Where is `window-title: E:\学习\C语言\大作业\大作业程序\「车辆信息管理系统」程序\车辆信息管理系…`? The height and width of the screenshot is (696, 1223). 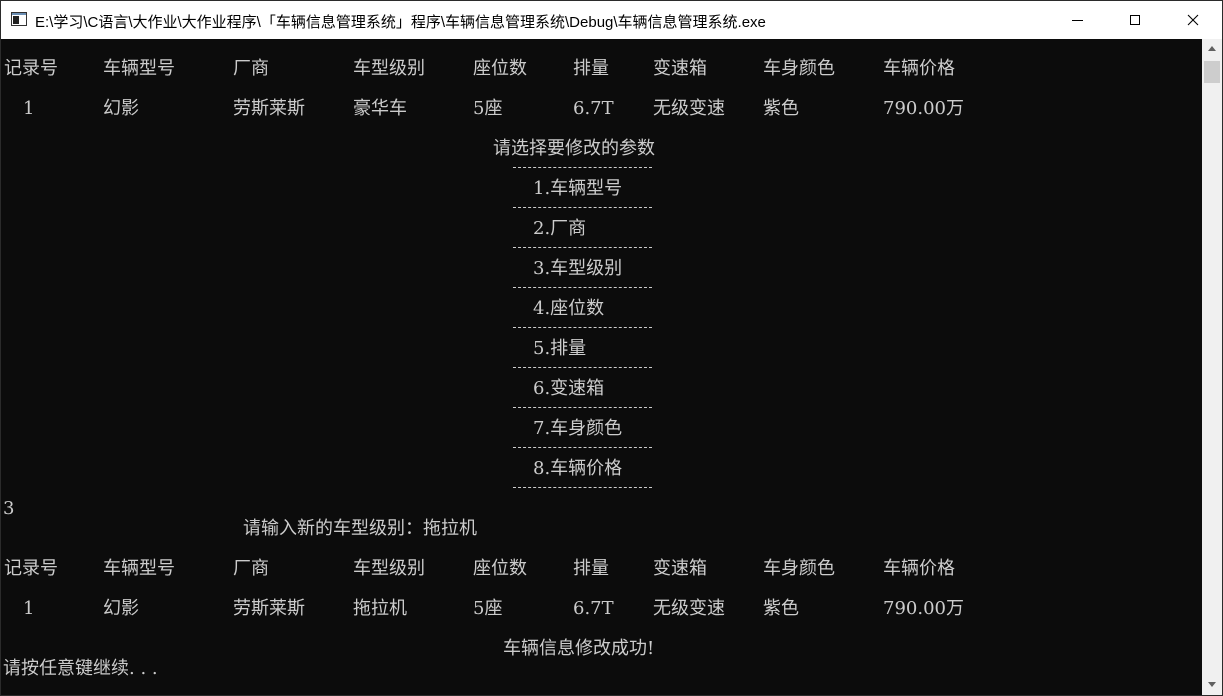 window-title: E:\学习\C语言\大作业\大作业程序\「车辆信息管理系统」程序\车辆信息管理系… is located at coordinates (400, 22).